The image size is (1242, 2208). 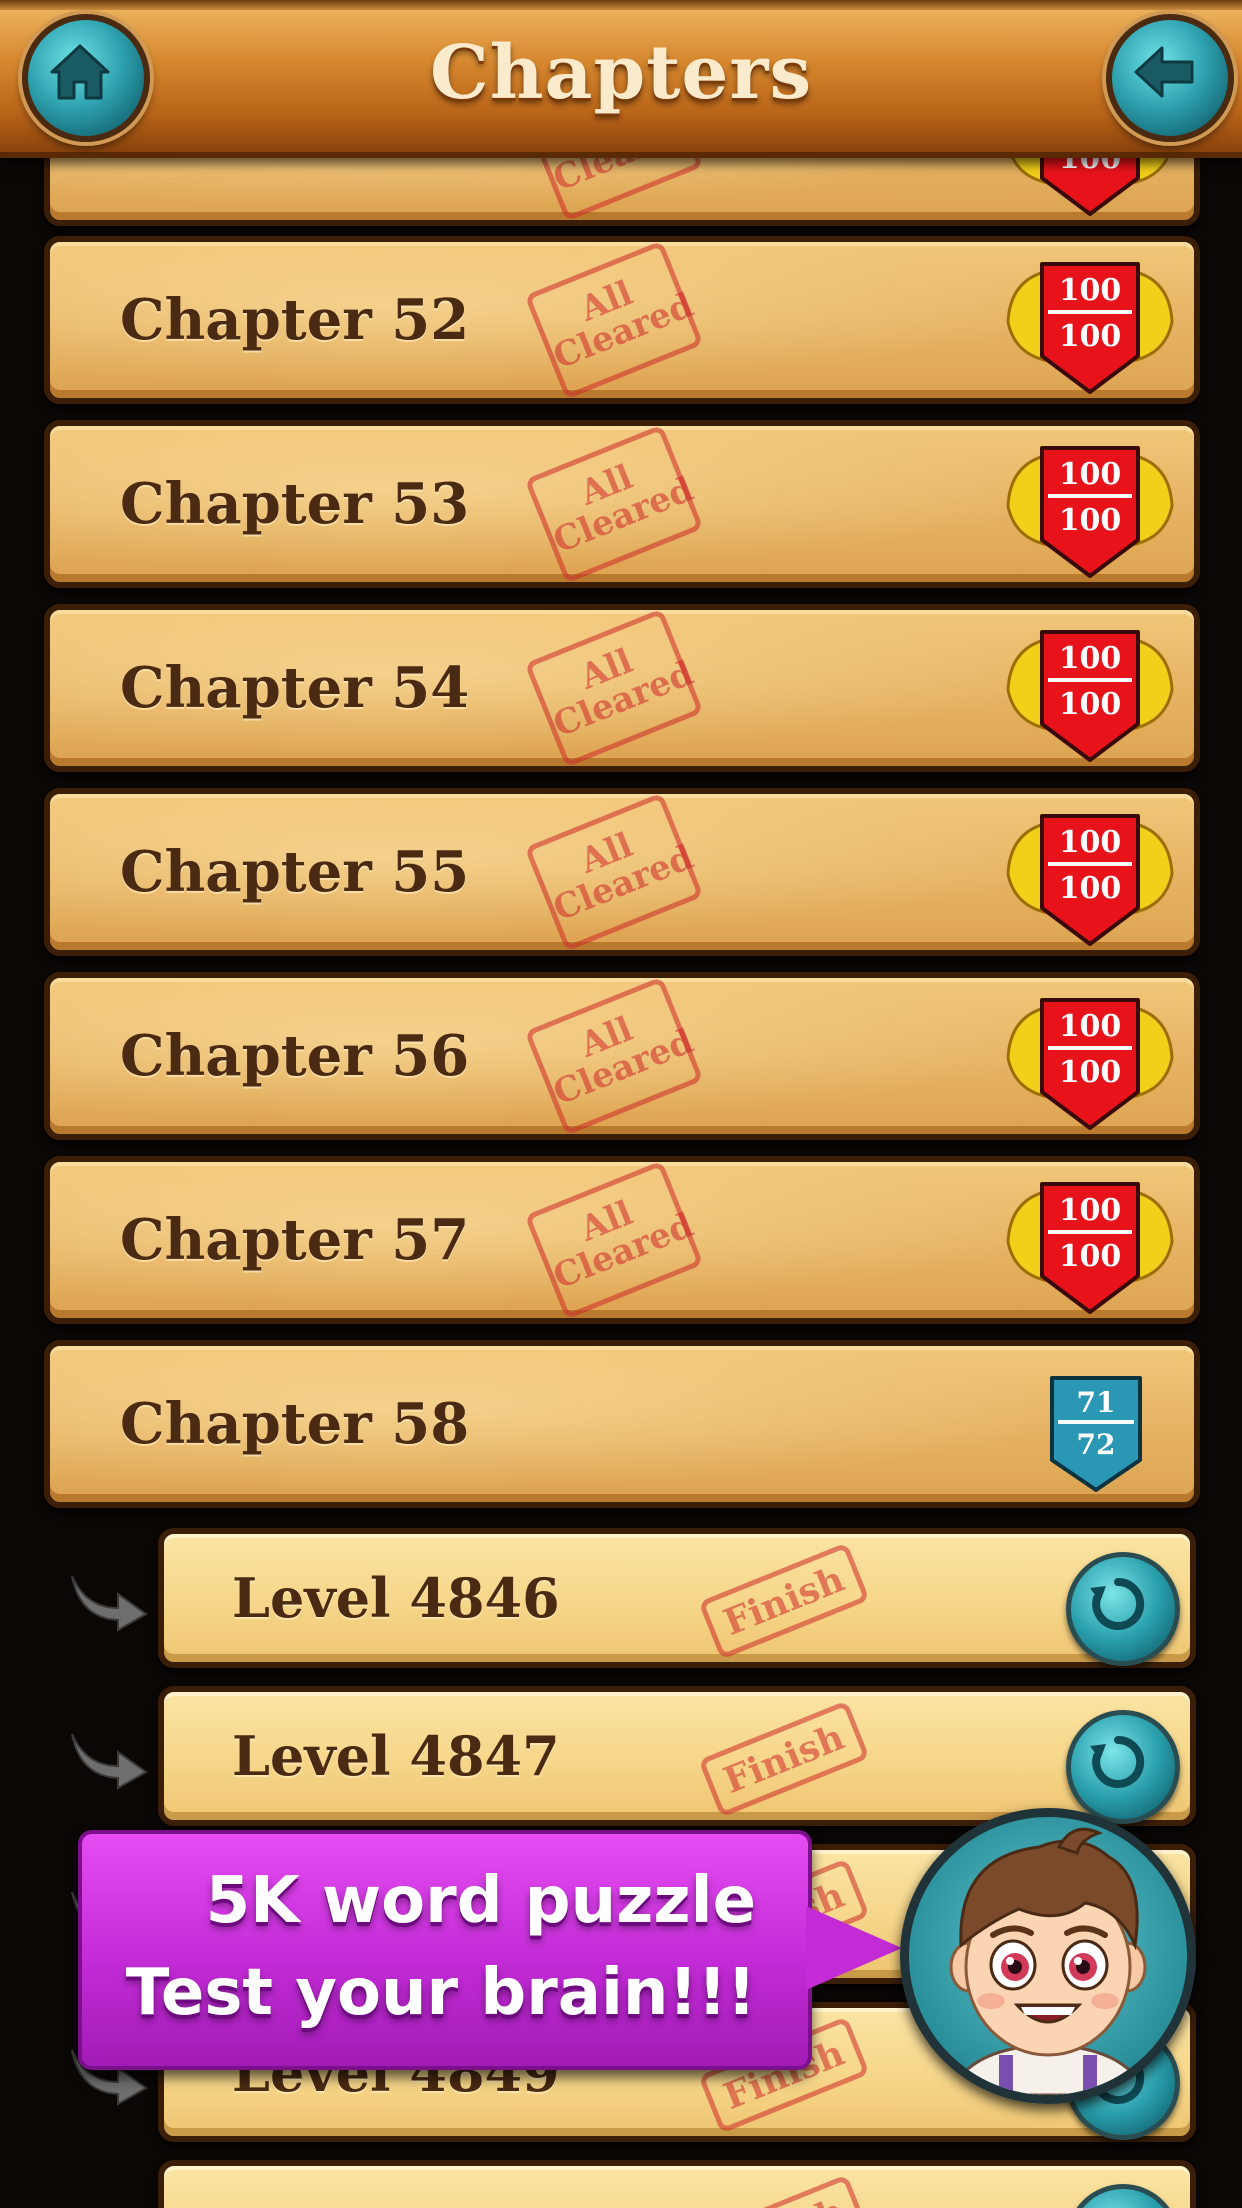 What do you see at coordinates (621, 73) in the screenshot?
I see `page-title: Chapters` at bounding box center [621, 73].